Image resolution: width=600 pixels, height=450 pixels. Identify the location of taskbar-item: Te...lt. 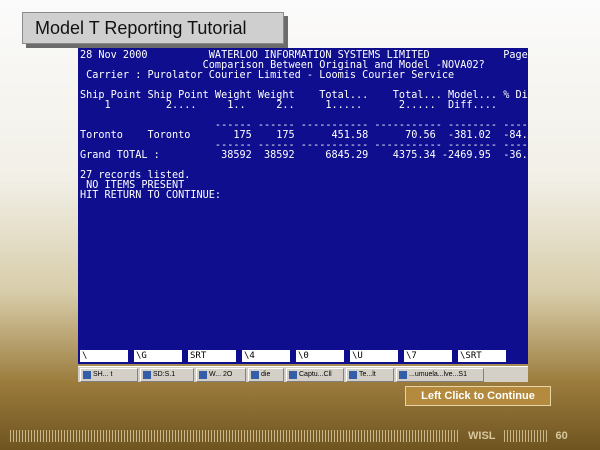
(370, 374).